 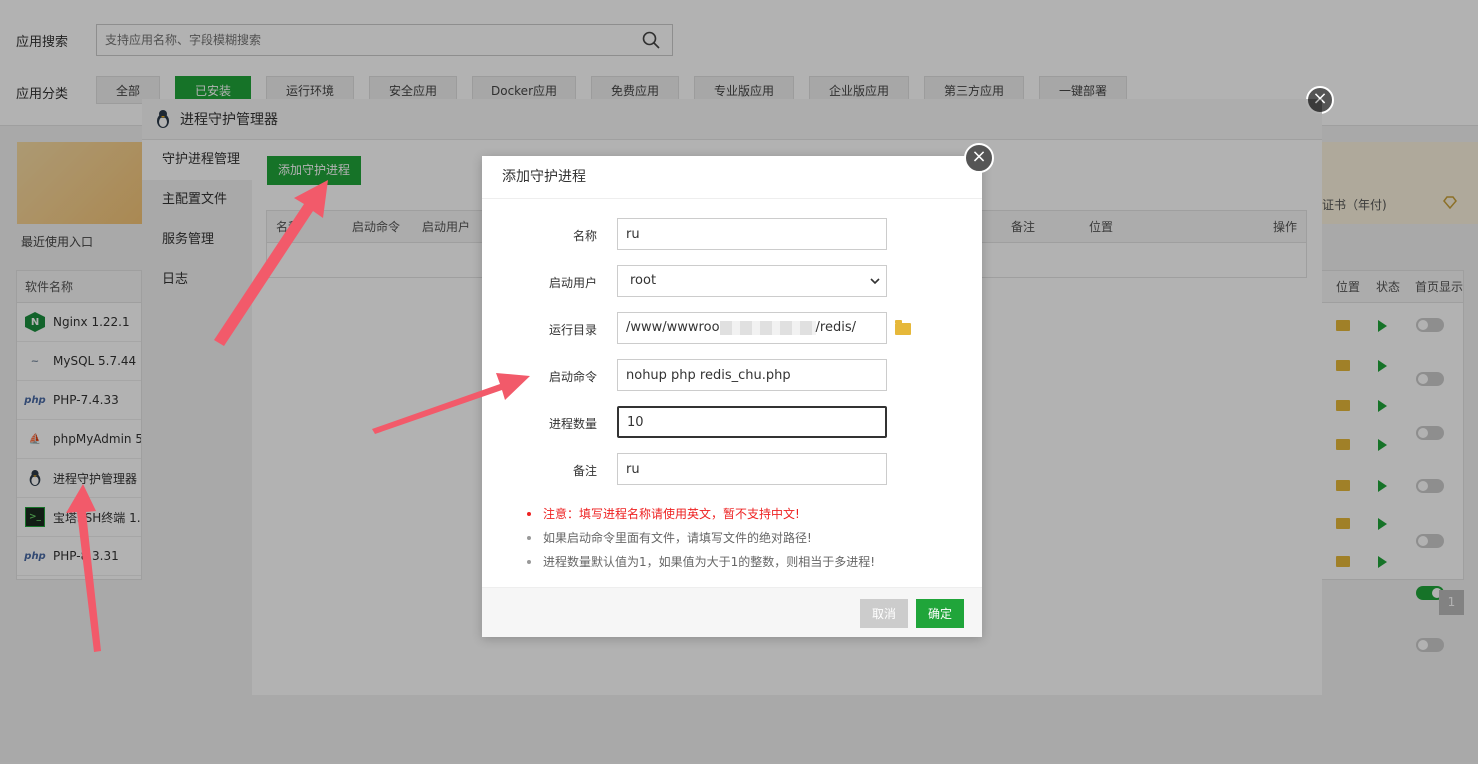 What do you see at coordinates (584, 471) in the screenshot?
I see `note-label: 备注` at bounding box center [584, 471].